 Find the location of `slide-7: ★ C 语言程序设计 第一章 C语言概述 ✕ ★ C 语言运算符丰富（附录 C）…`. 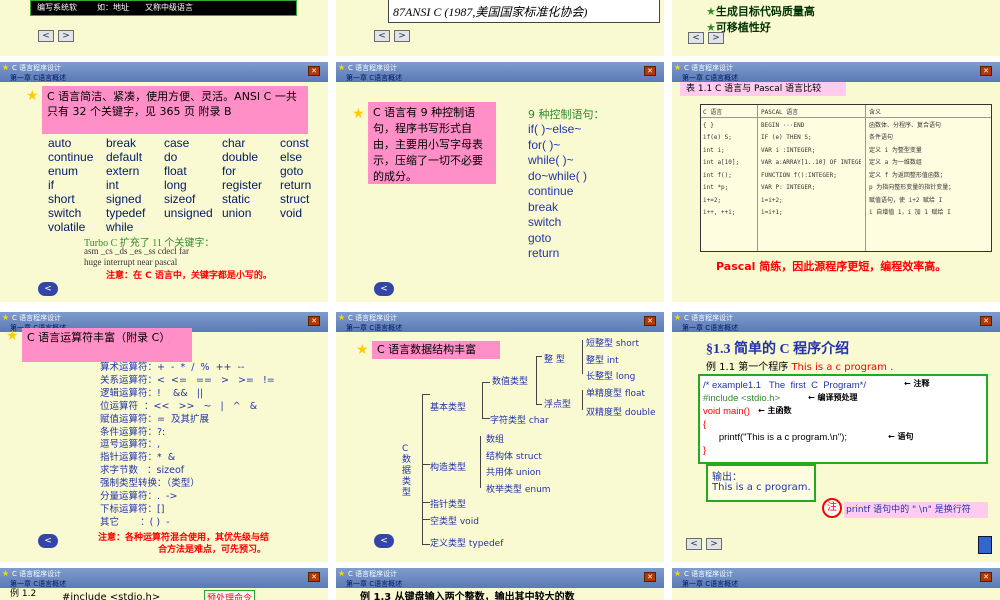

slide-7: ★ C 语言程序设计 第一章 C语言概述 ✕ ★ C 语言运算符丰富（附录 C）… is located at coordinates (164, 437).